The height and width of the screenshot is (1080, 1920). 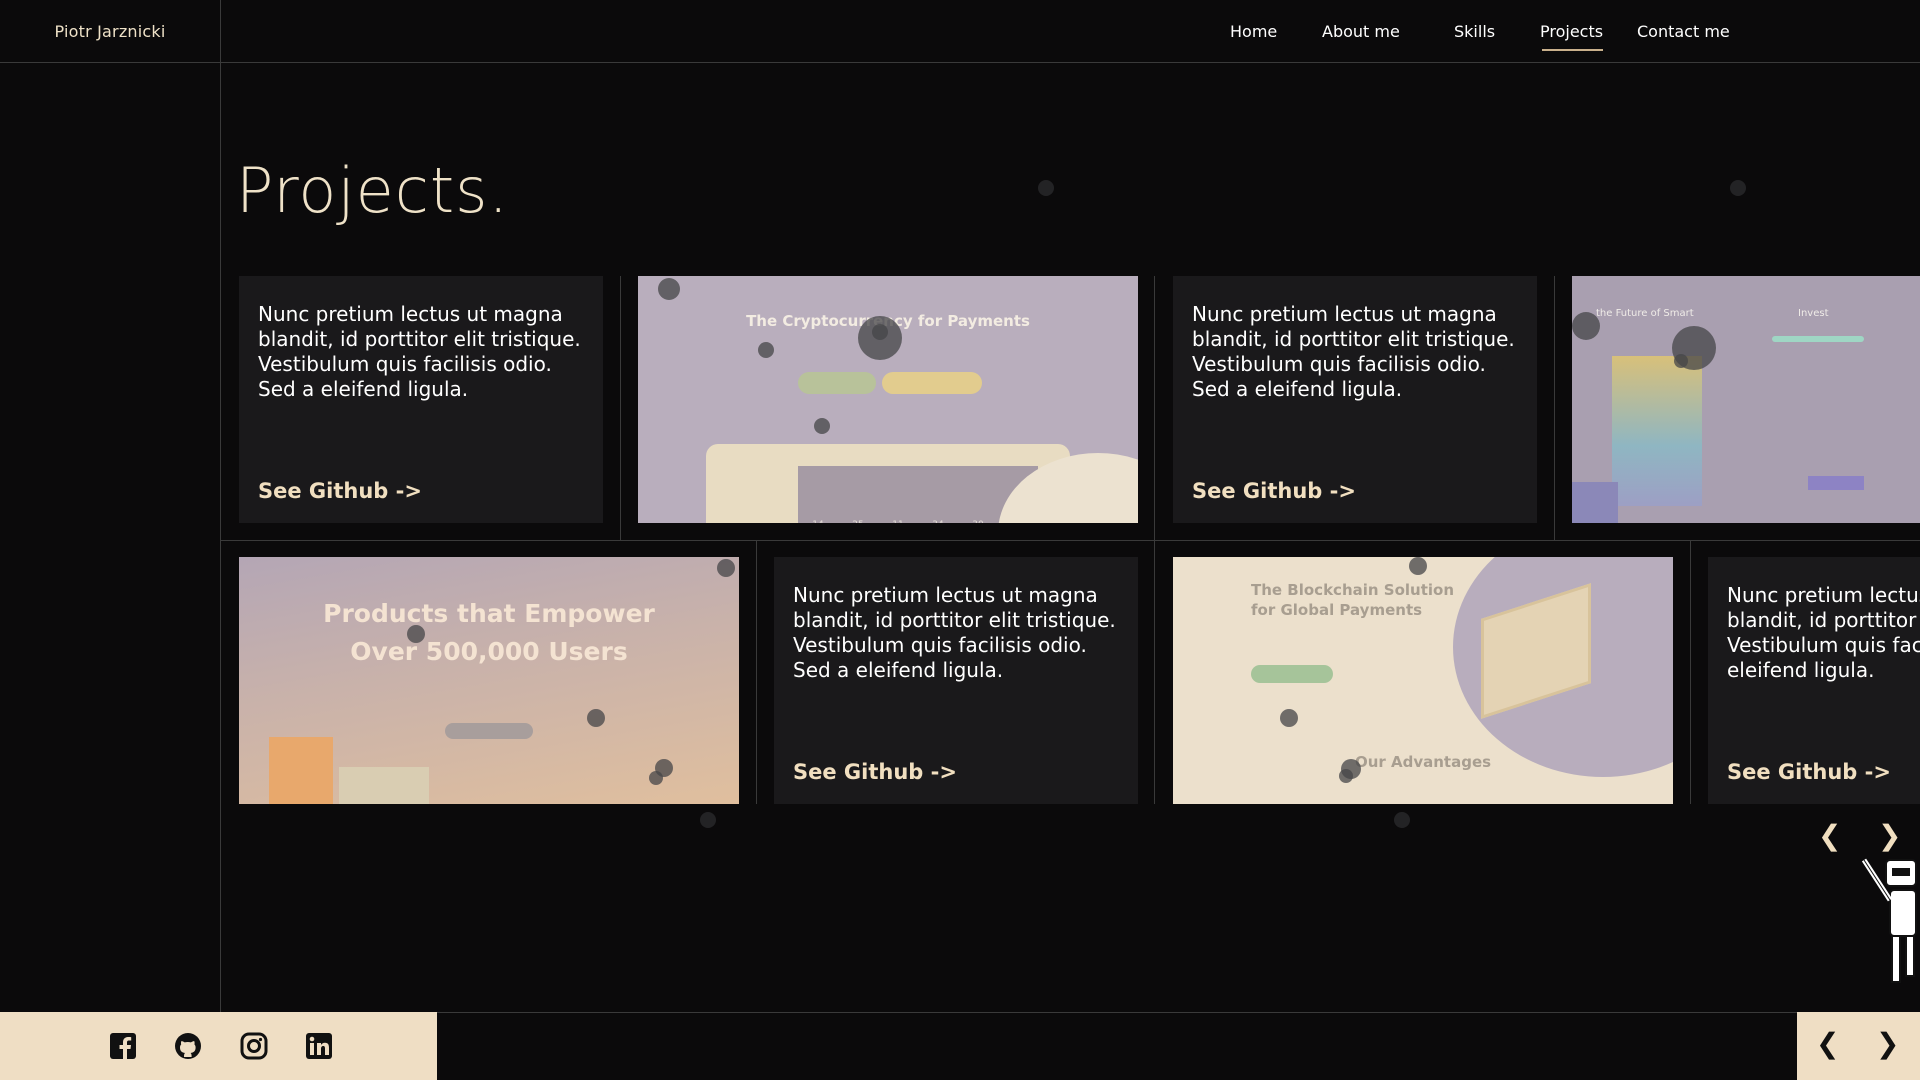 I want to click on calendar-number: 30, so click(x=977, y=521).